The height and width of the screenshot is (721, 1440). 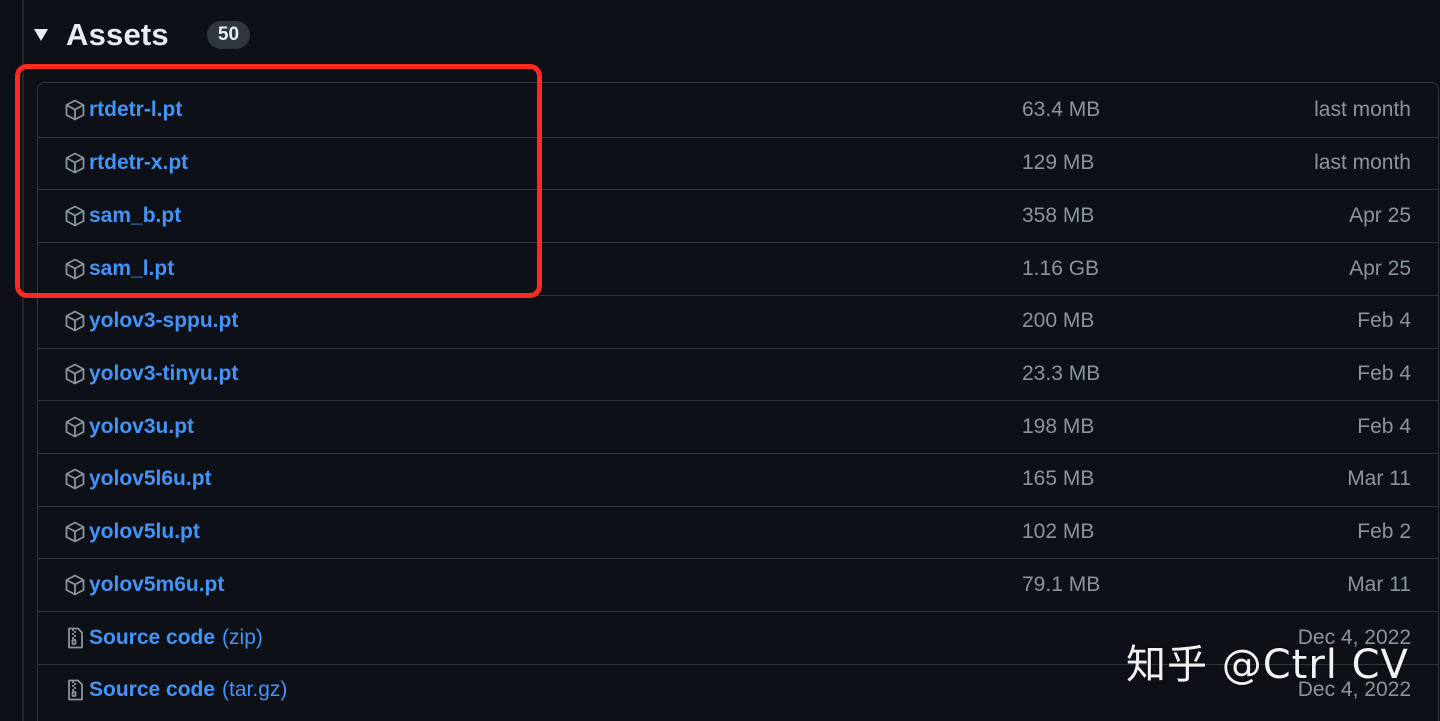 I want to click on assets-title: Assets, so click(x=117, y=34).